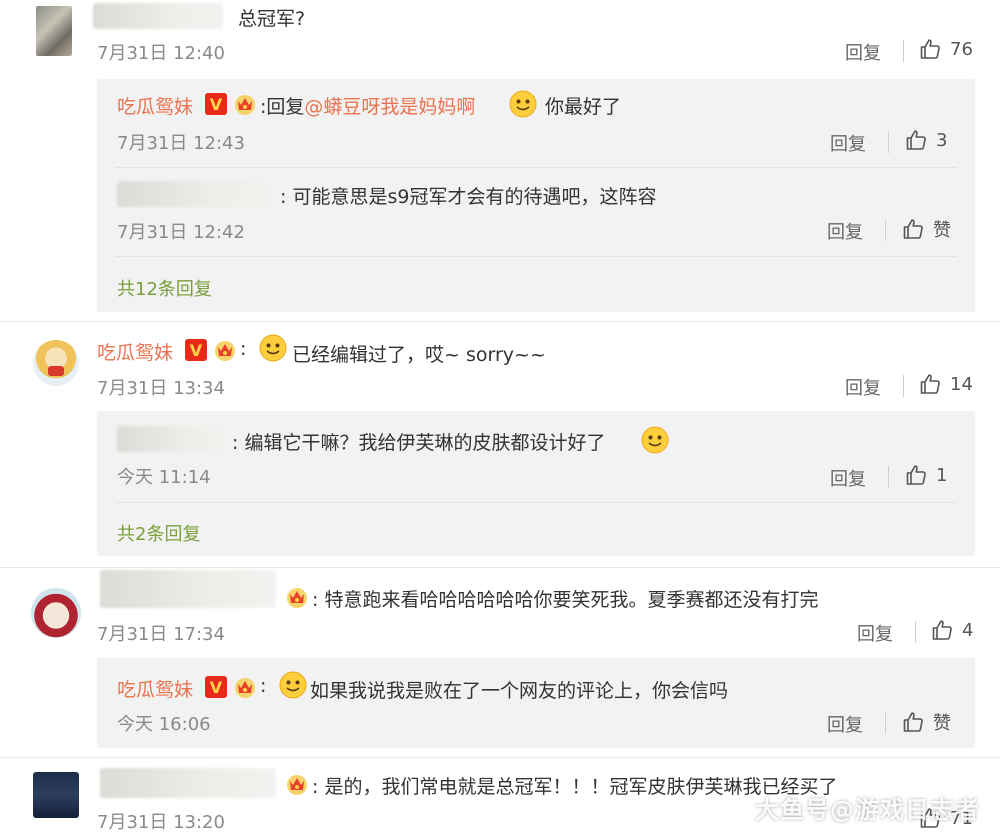  I want to click on shrug-emoji-icon, so click(273, 348).